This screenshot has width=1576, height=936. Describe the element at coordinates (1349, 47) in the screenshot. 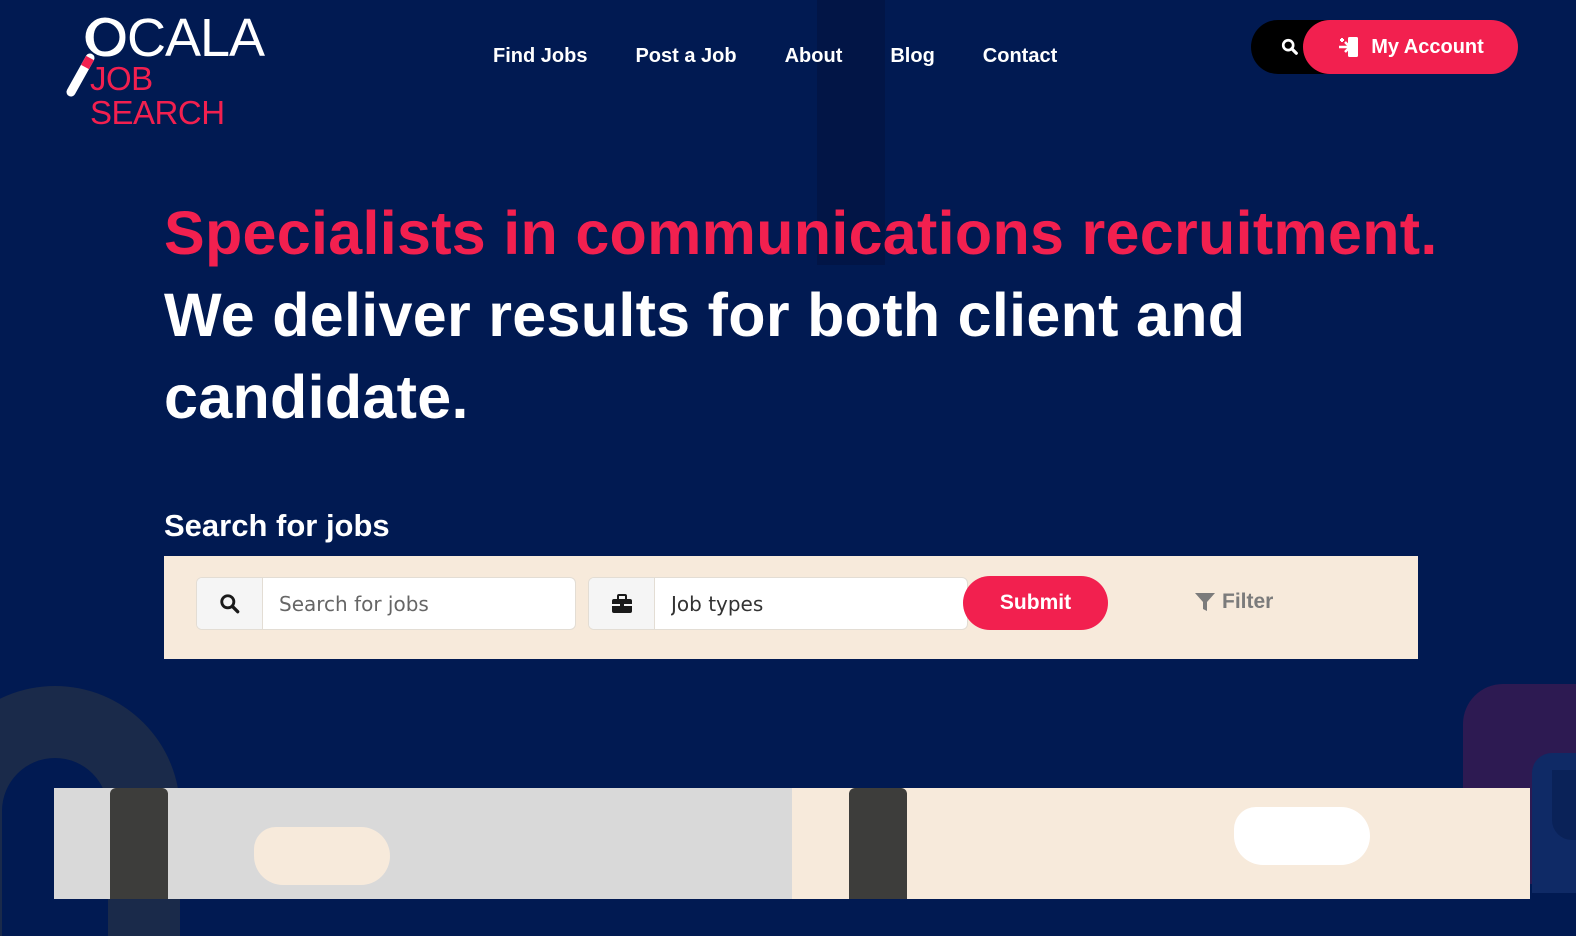

I see `login-icon` at that location.